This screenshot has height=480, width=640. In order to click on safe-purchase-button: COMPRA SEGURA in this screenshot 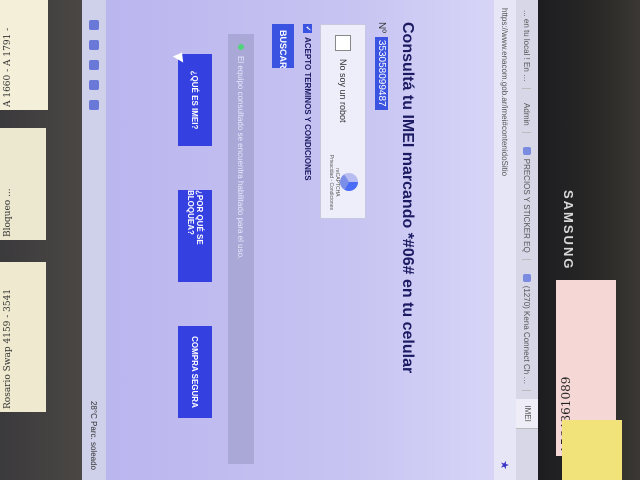, I will do `click(195, 372)`.